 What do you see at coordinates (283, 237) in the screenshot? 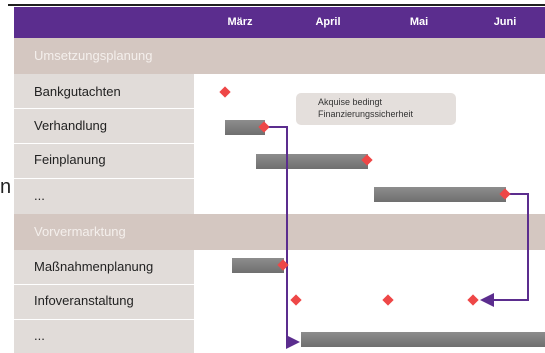
I see `dependency-arrow-verhandlung-to-rollout` at bounding box center [283, 237].